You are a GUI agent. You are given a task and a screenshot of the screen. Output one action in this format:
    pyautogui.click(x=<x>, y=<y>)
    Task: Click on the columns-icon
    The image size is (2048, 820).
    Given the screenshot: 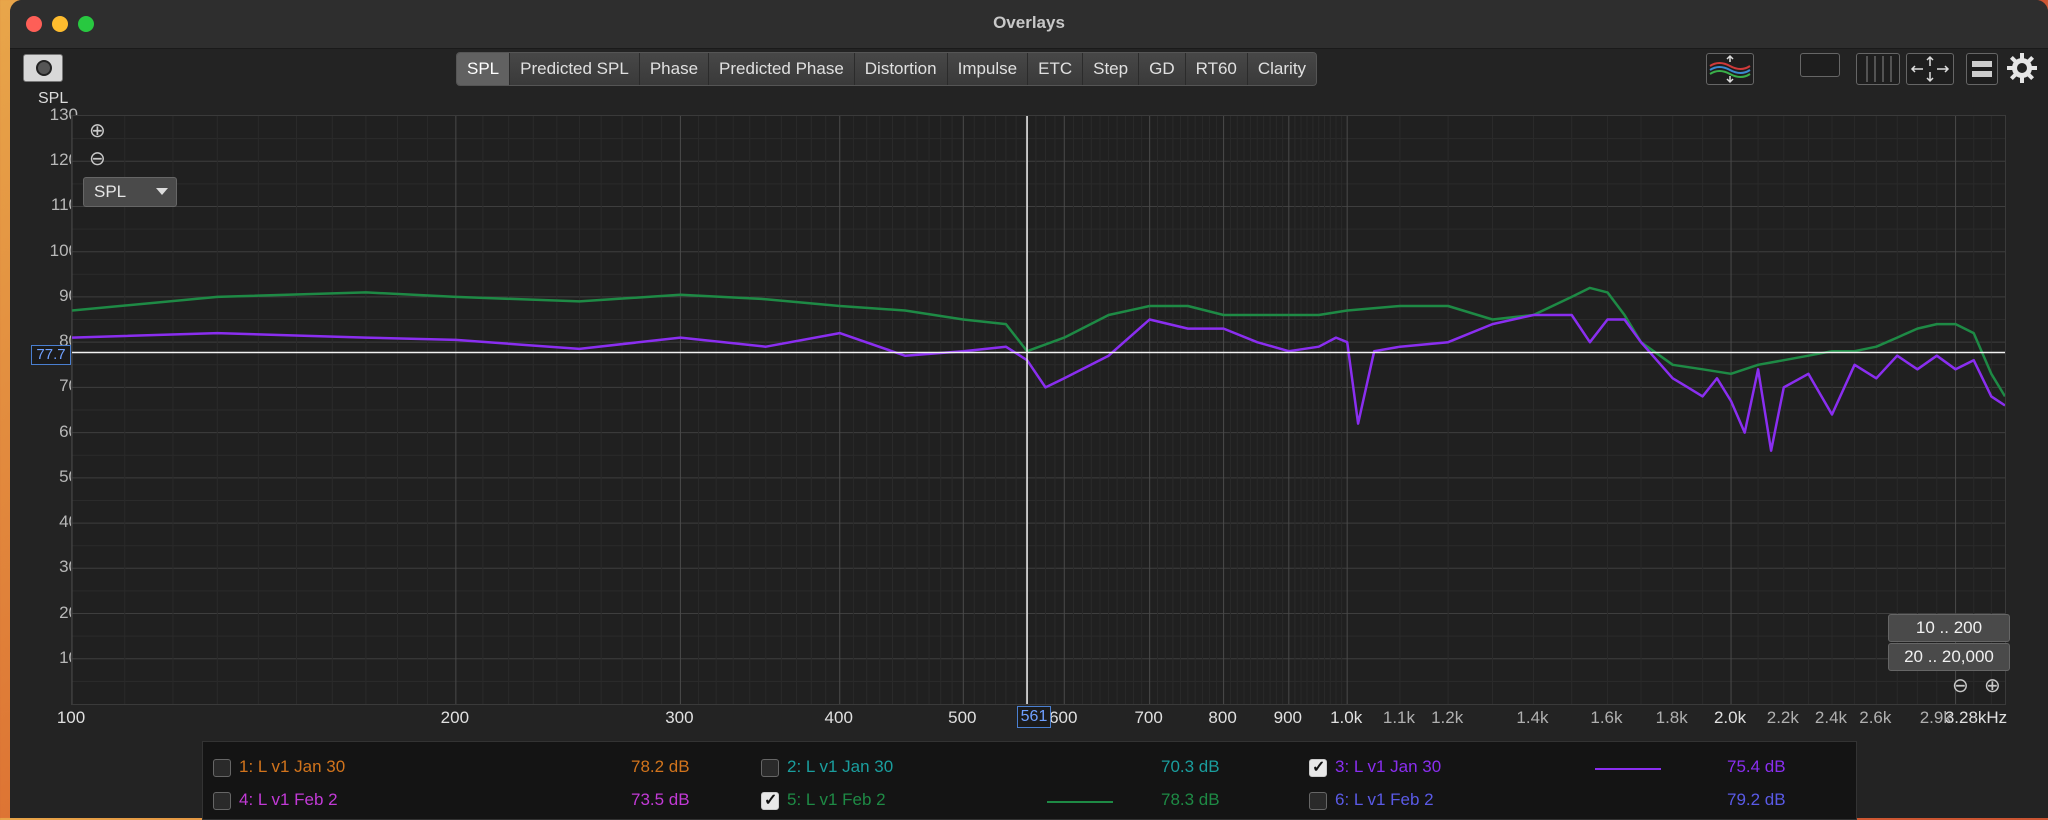 What is the action you would take?
    pyautogui.click(x=1878, y=69)
    